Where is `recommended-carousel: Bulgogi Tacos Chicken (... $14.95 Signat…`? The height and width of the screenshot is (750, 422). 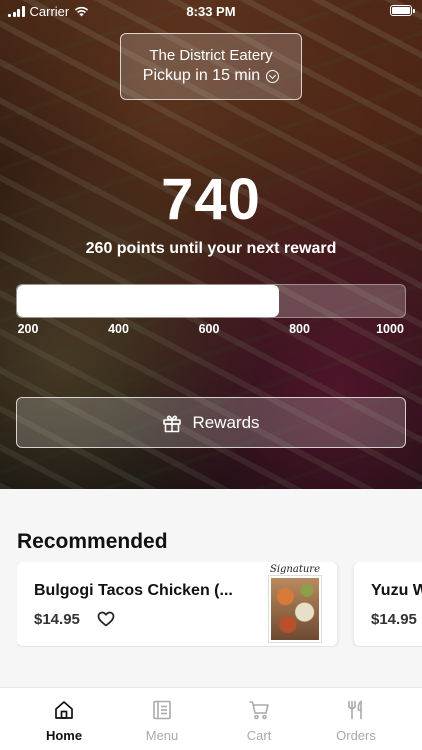 recommended-carousel: Bulgogi Tacos Chicken (... $14.95 Signat… is located at coordinates (219, 604).